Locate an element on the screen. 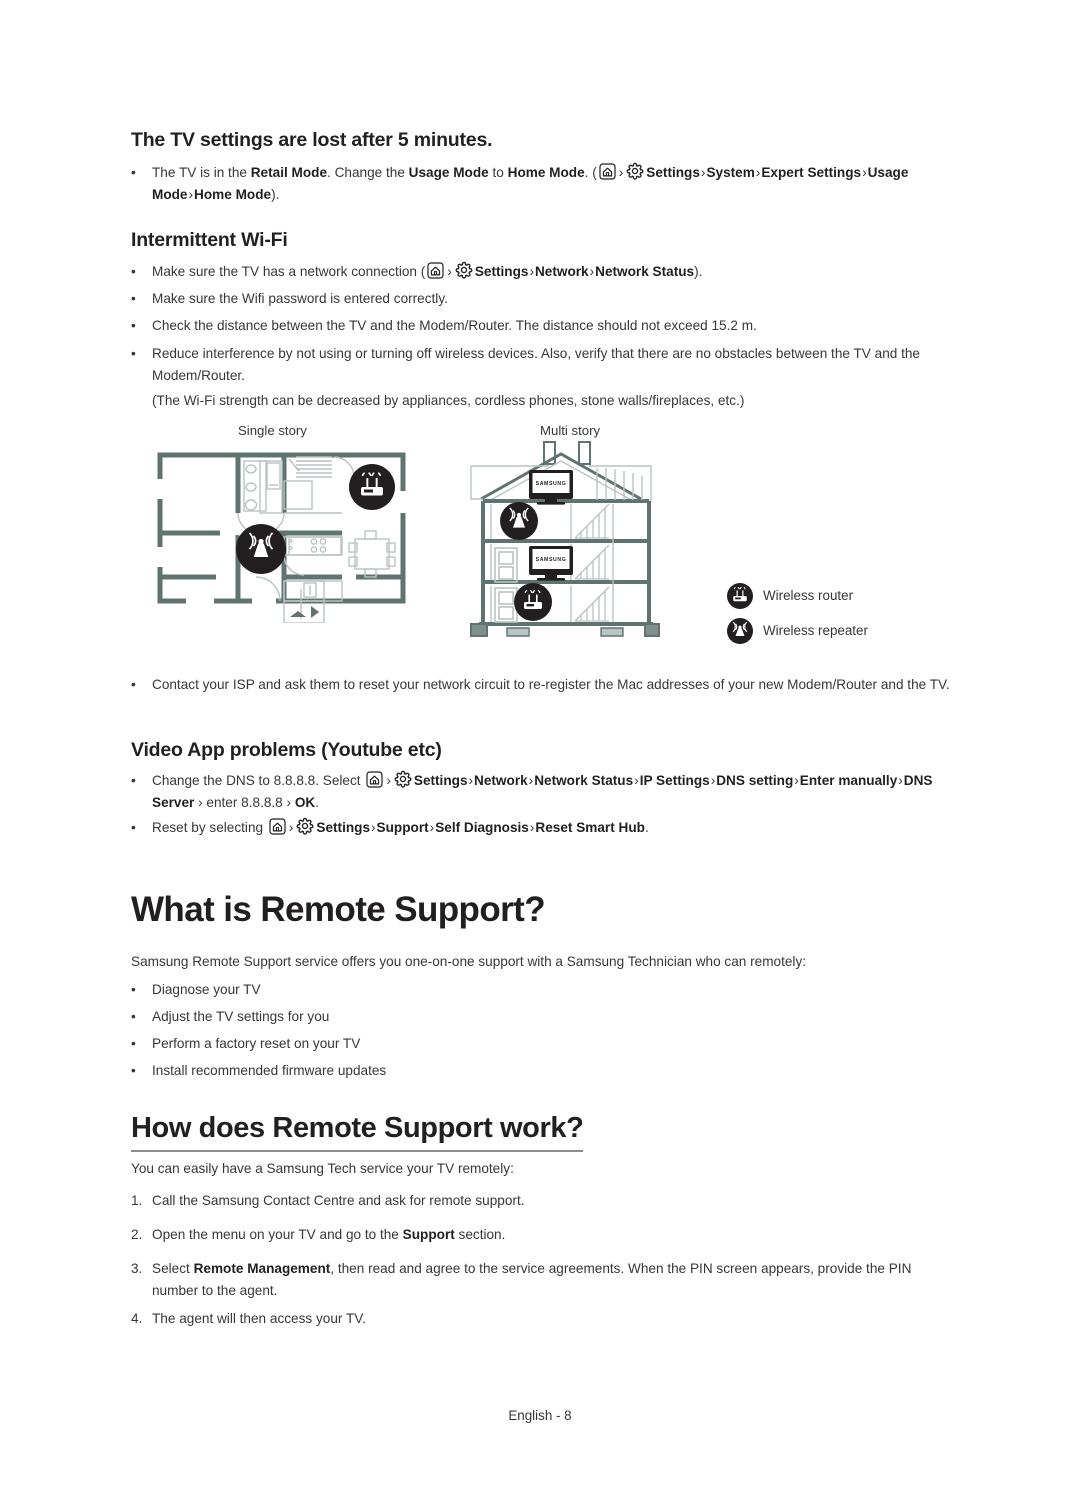 This screenshot has height=1494, width=1080. bullet-text: Install recommended firmware updates is located at coordinates (269, 1070).